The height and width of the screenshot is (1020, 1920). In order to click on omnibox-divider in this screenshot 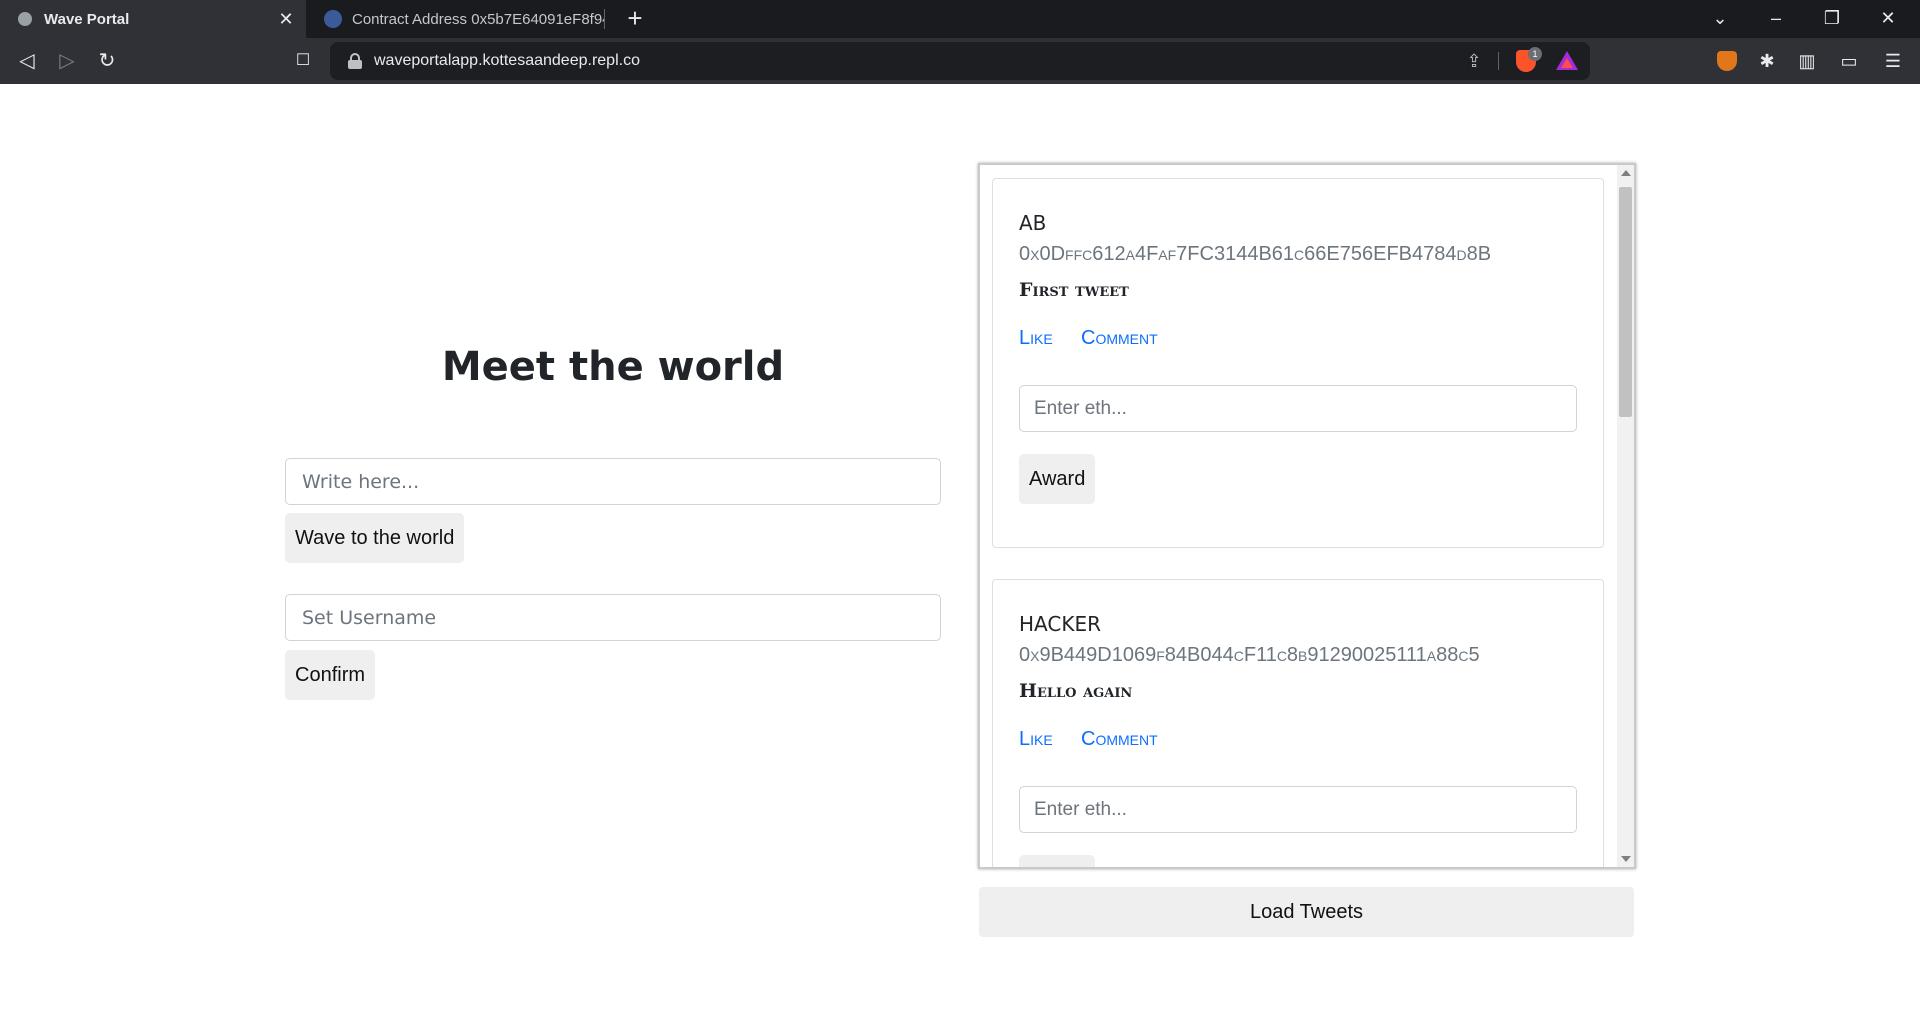, I will do `click(1498, 61)`.